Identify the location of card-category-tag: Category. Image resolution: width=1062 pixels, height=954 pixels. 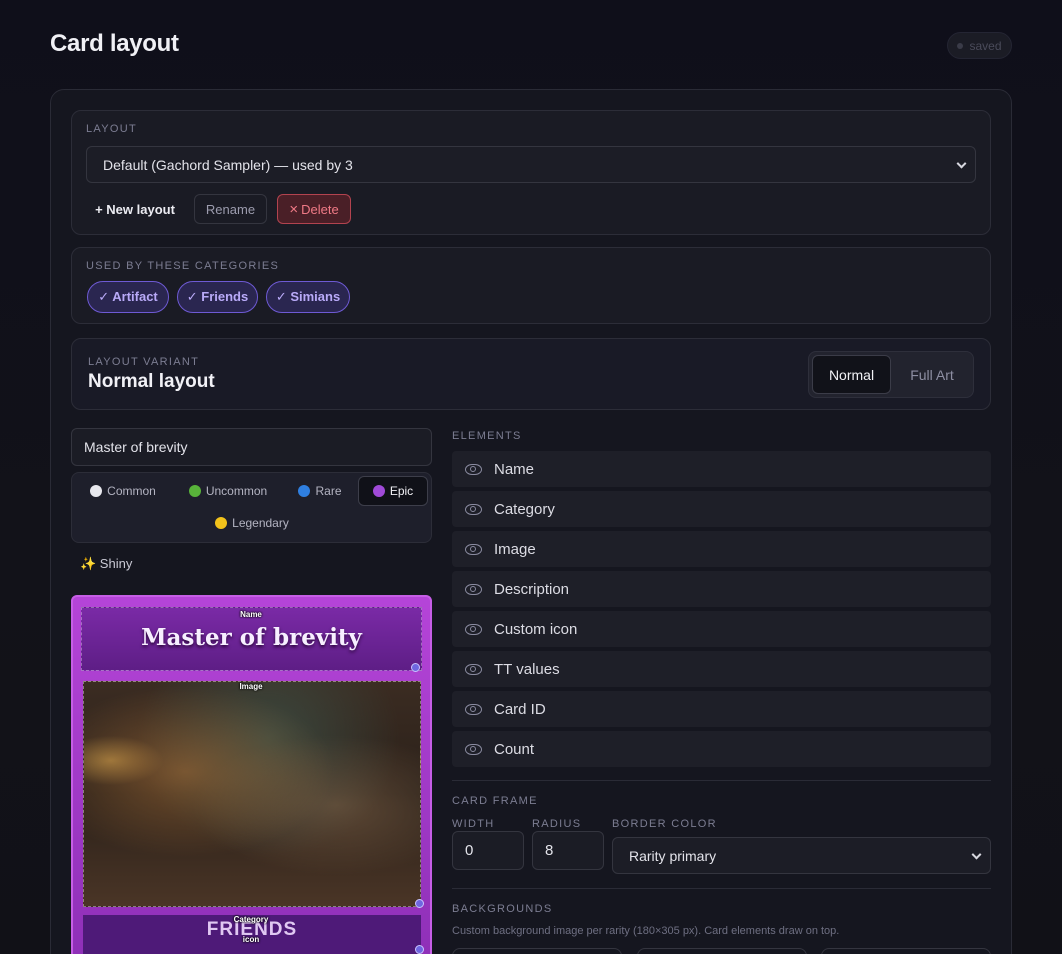
(251, 919).